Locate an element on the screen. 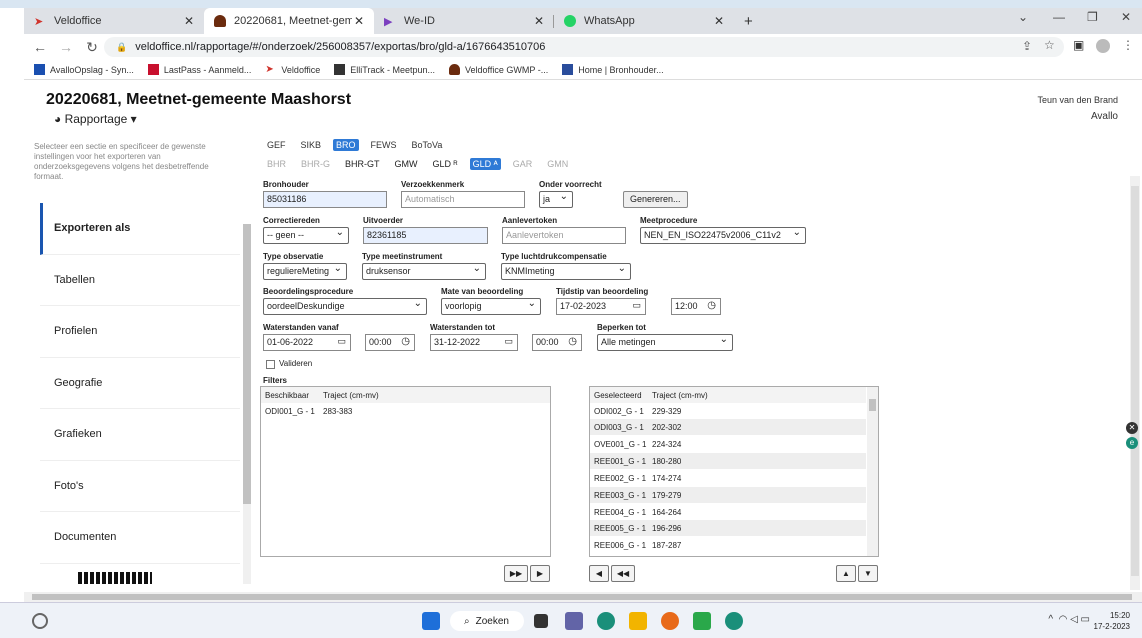 The width and height of the screenshot is (1142, 638). list-item: REE003_G - 1 179-279 is located at coordinates (728, 495).